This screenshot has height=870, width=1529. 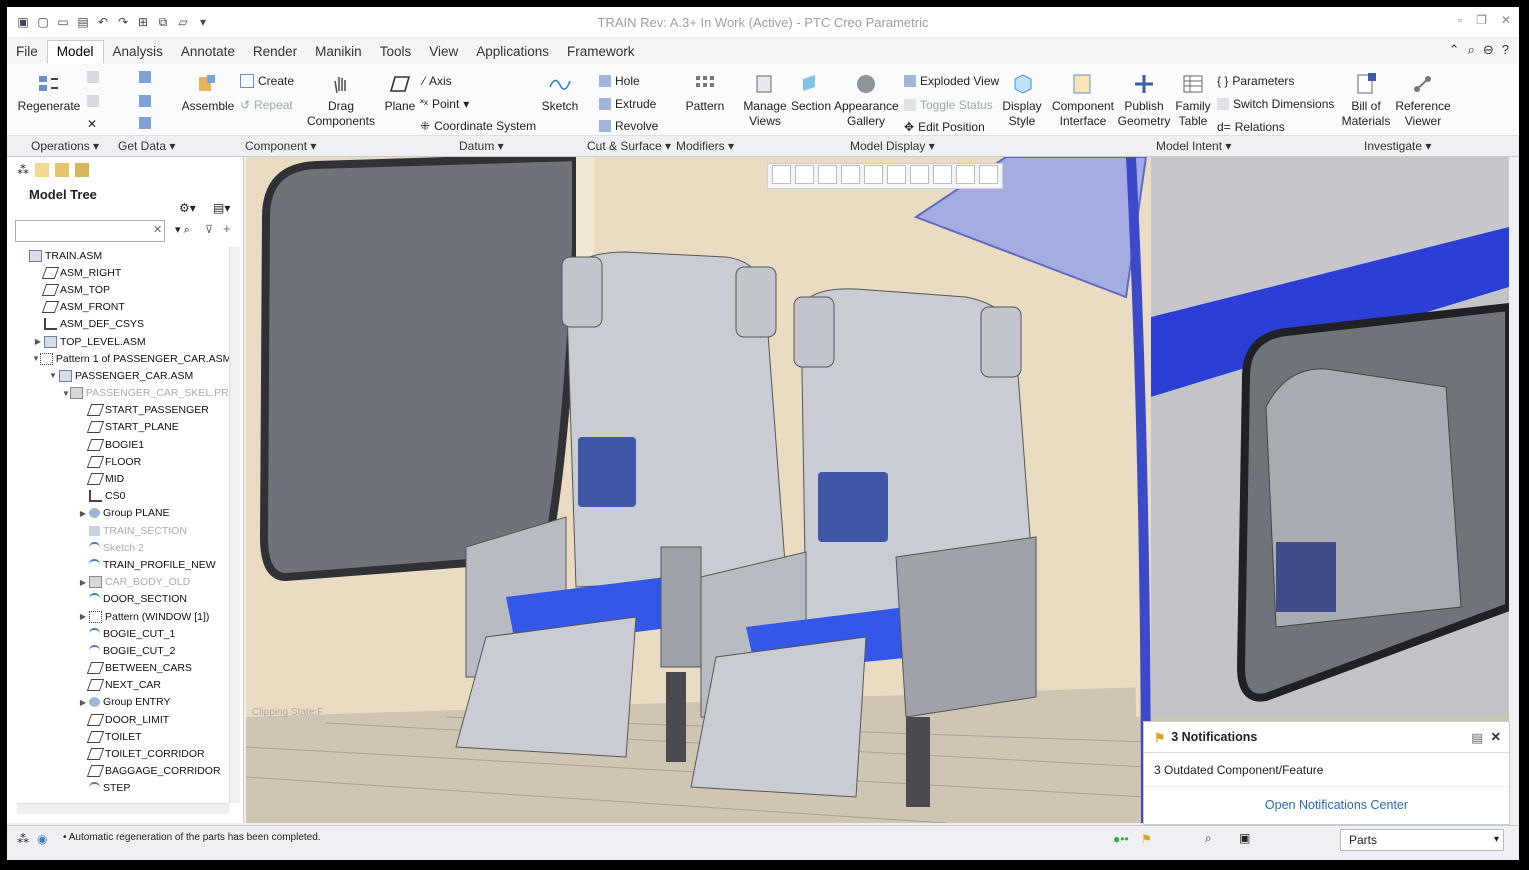 What do you see at coordinates (850, 174) in the screenshot?
I see `repaint-icon` at bounding box center [850, 174].